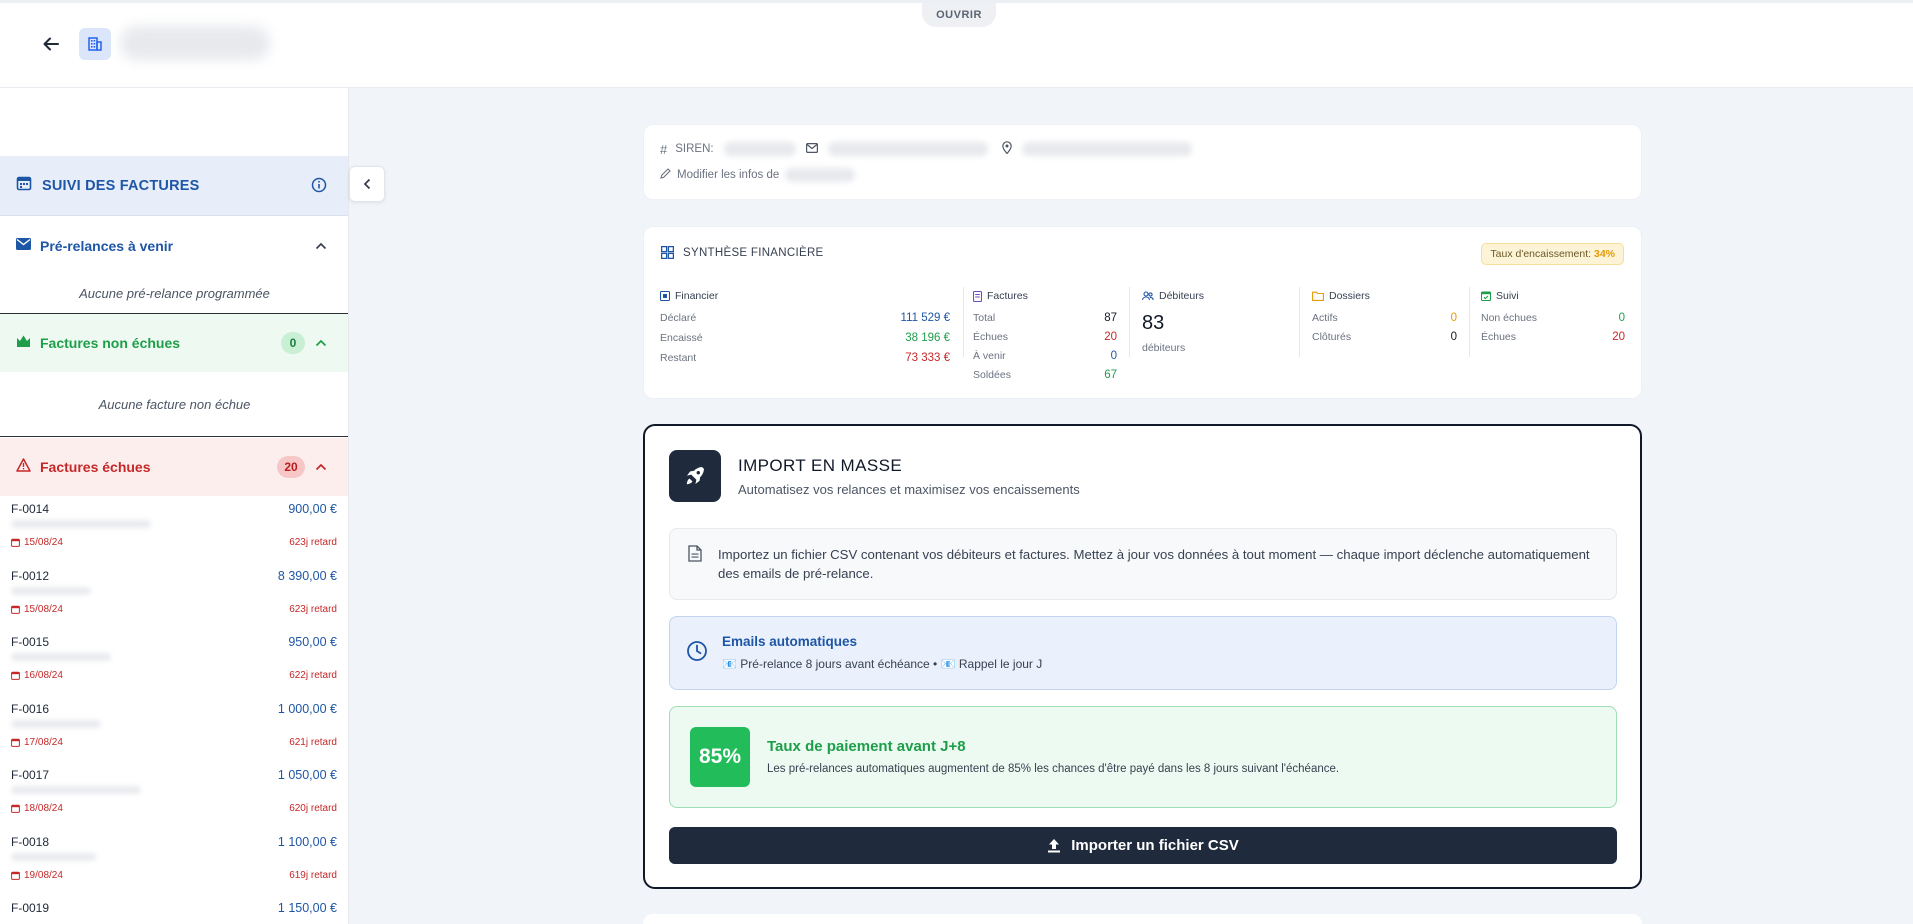  Describe the element at coordinates (37, 808) in the screenshot. I see `invoice-date: 18/08/24` at that location.